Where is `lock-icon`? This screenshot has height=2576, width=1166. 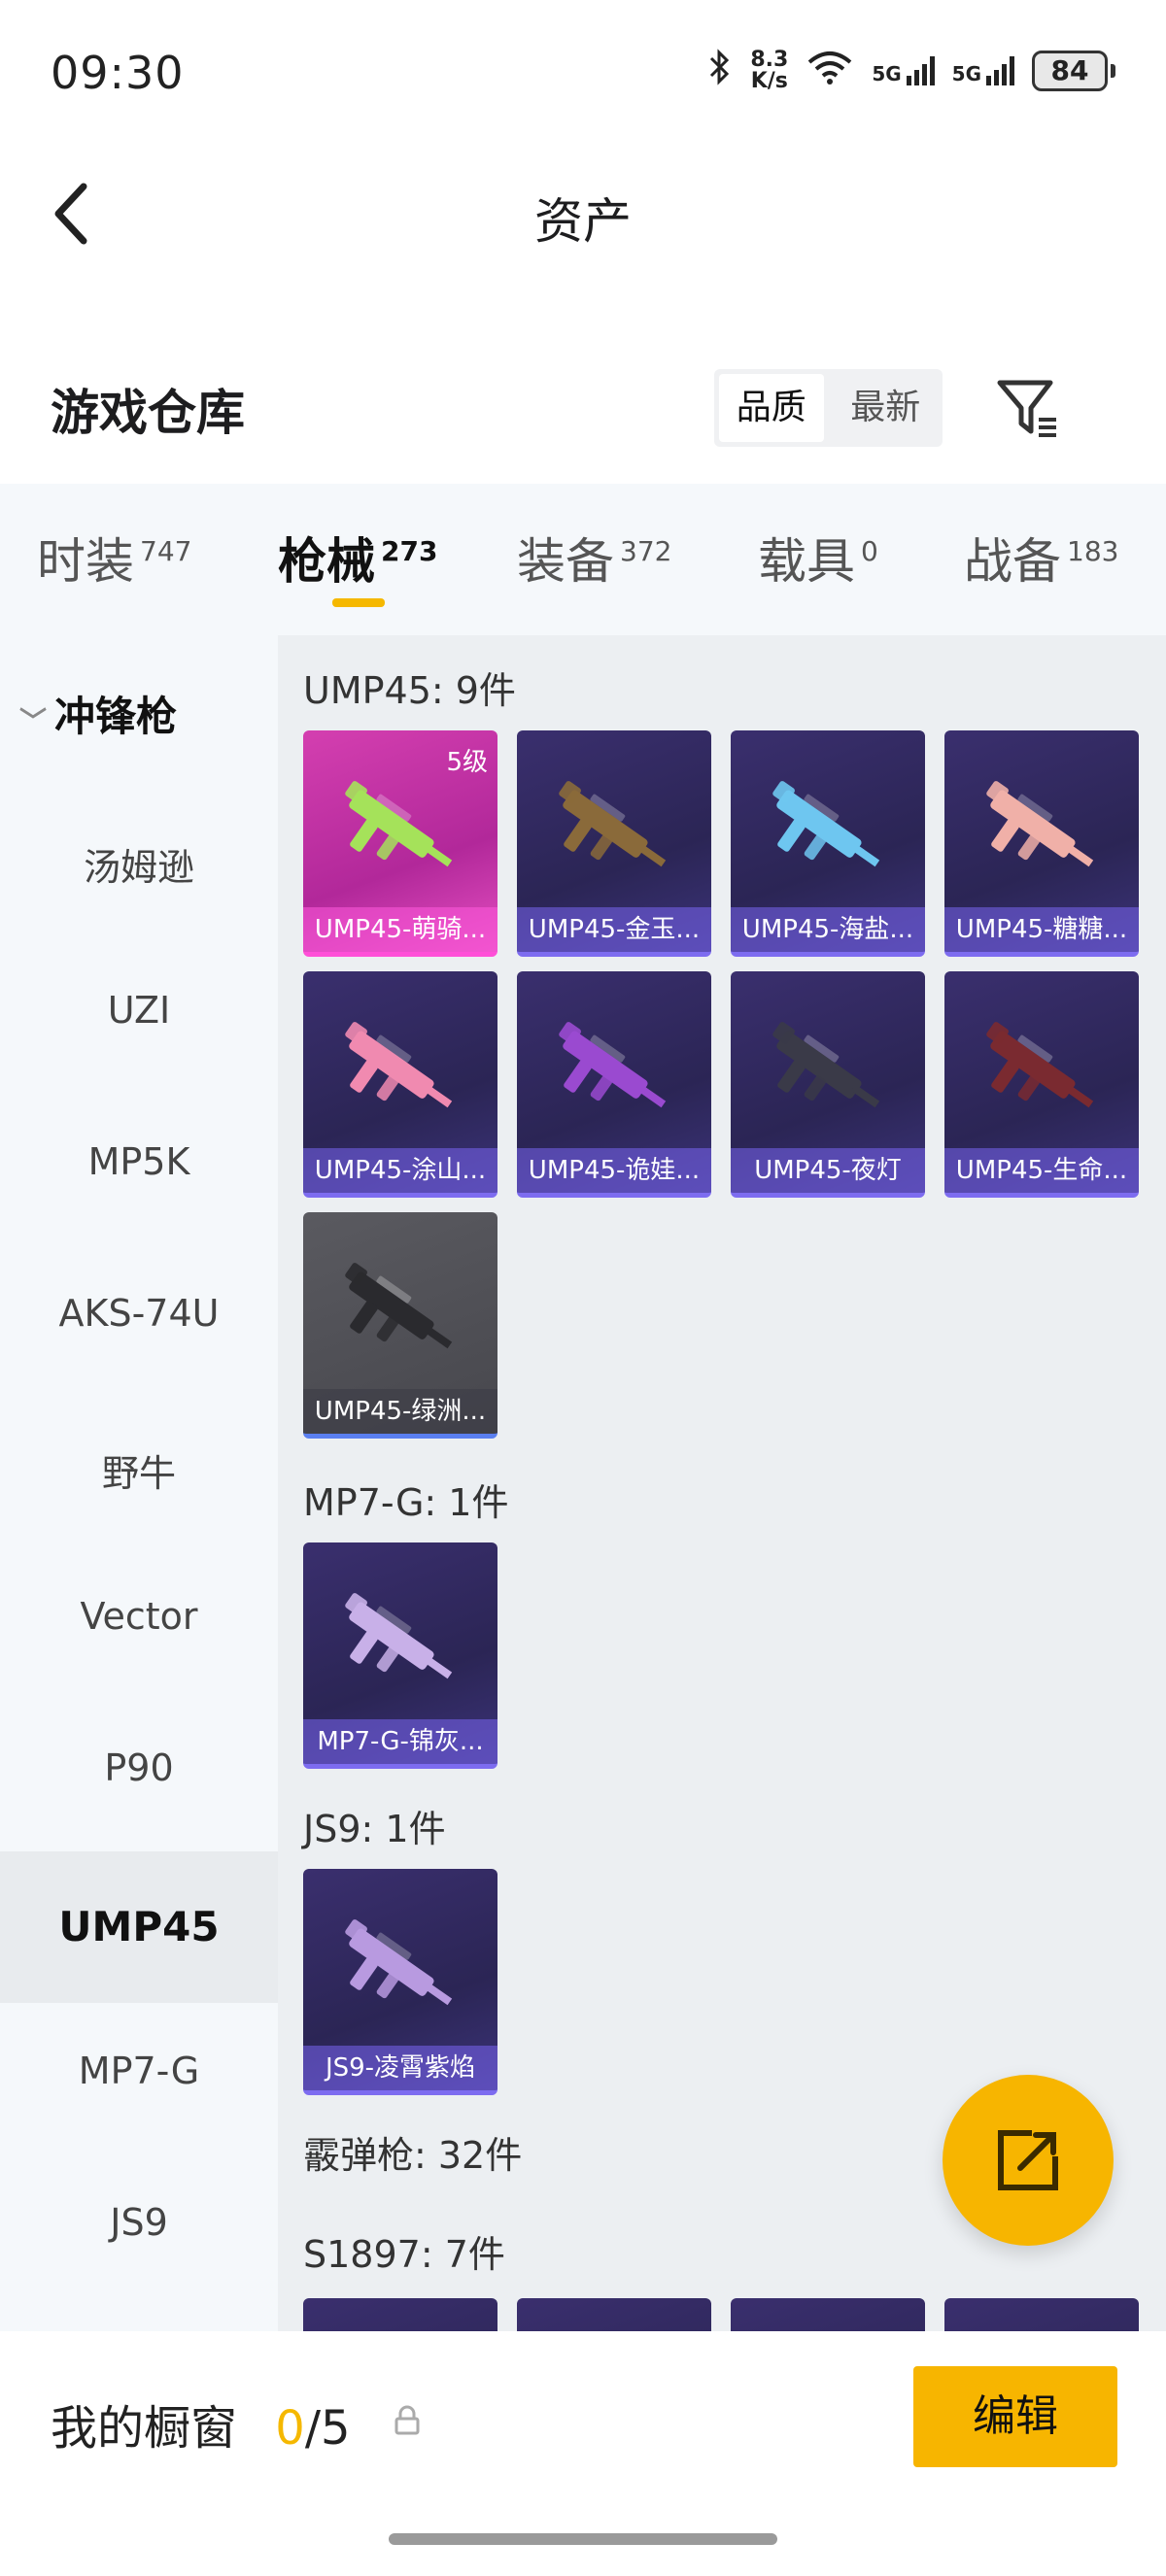
lock-icon is located at coordinates (407, 2420).